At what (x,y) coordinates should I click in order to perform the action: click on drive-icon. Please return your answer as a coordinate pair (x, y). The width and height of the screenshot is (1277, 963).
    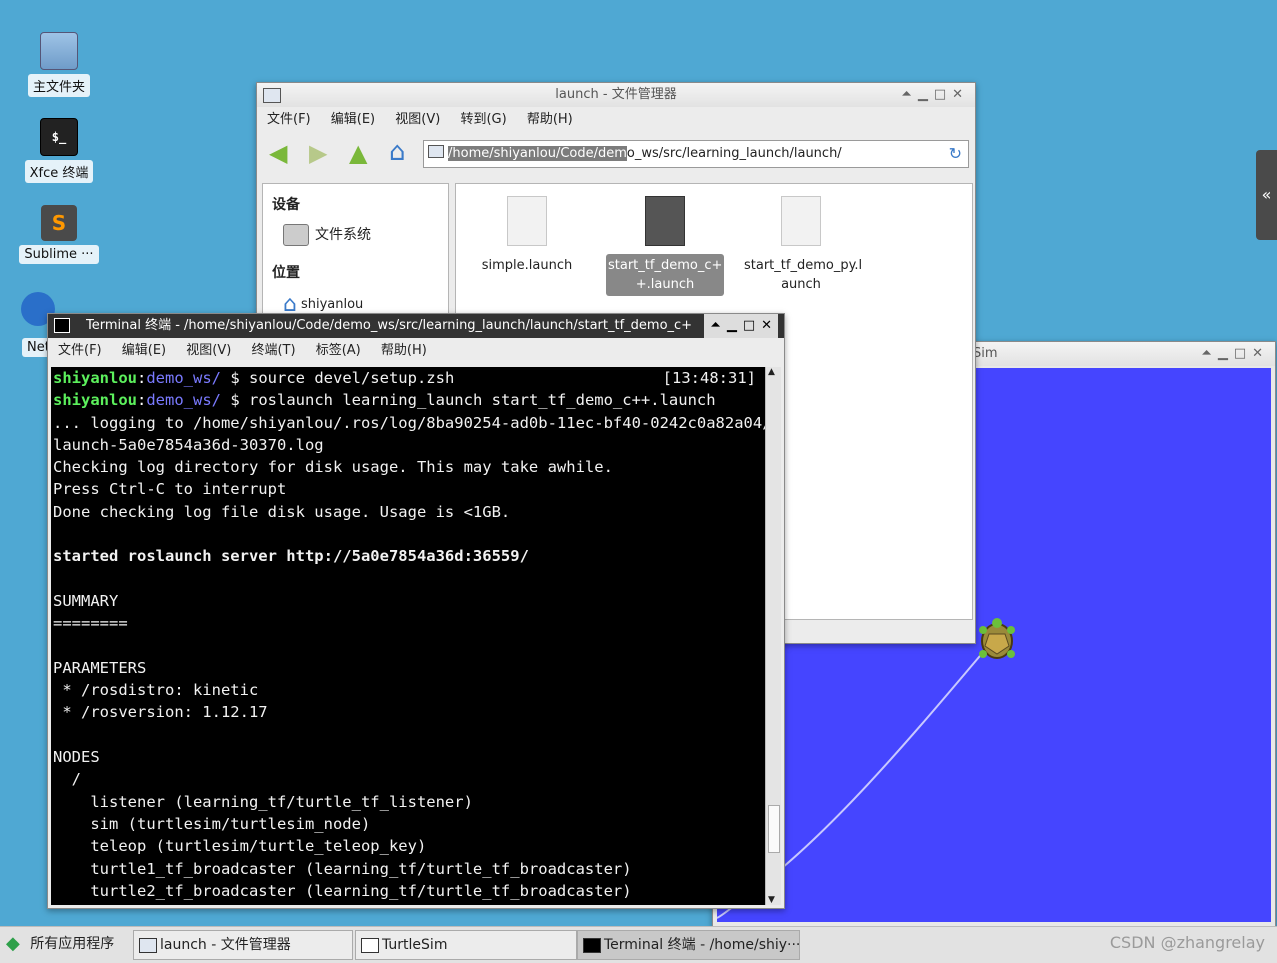
    Looking at the image, I should click on (296, 235).